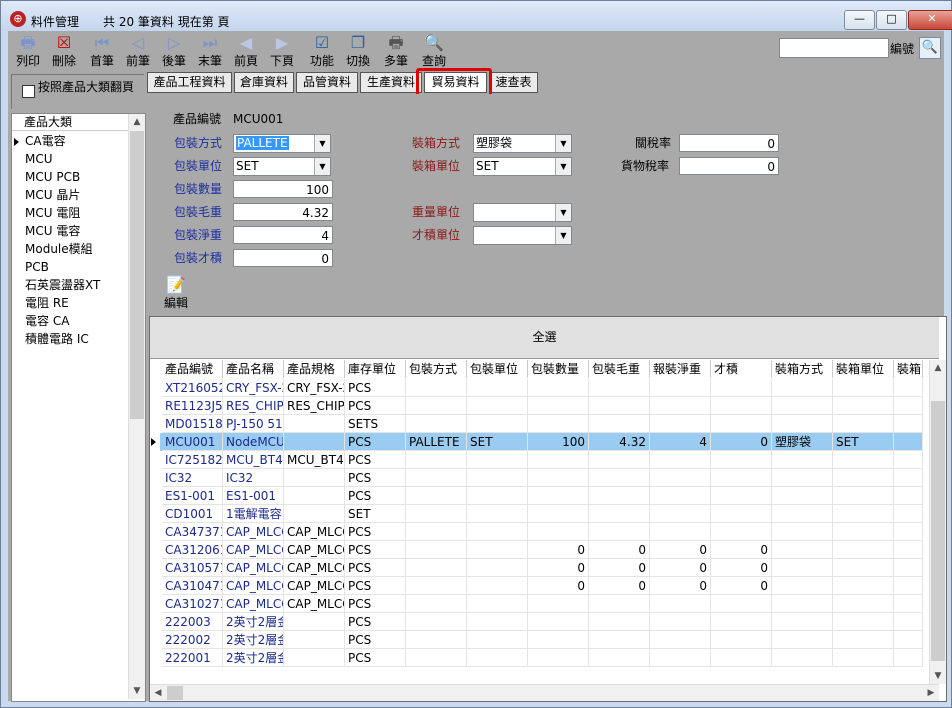 The width and height of the screenshot is (952, 708). What do you see at coordinates (70, 177) in the screenshot?
I see `category-item: MCU PCB` at bounding box center [70, 177].